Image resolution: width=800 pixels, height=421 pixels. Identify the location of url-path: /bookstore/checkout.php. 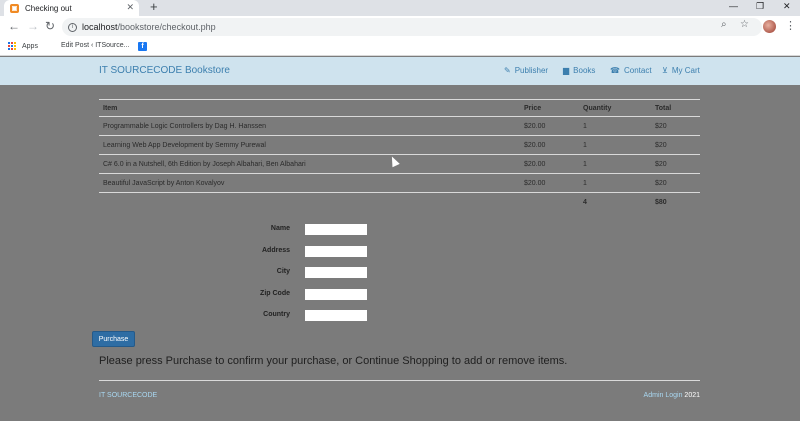
(166, 27).